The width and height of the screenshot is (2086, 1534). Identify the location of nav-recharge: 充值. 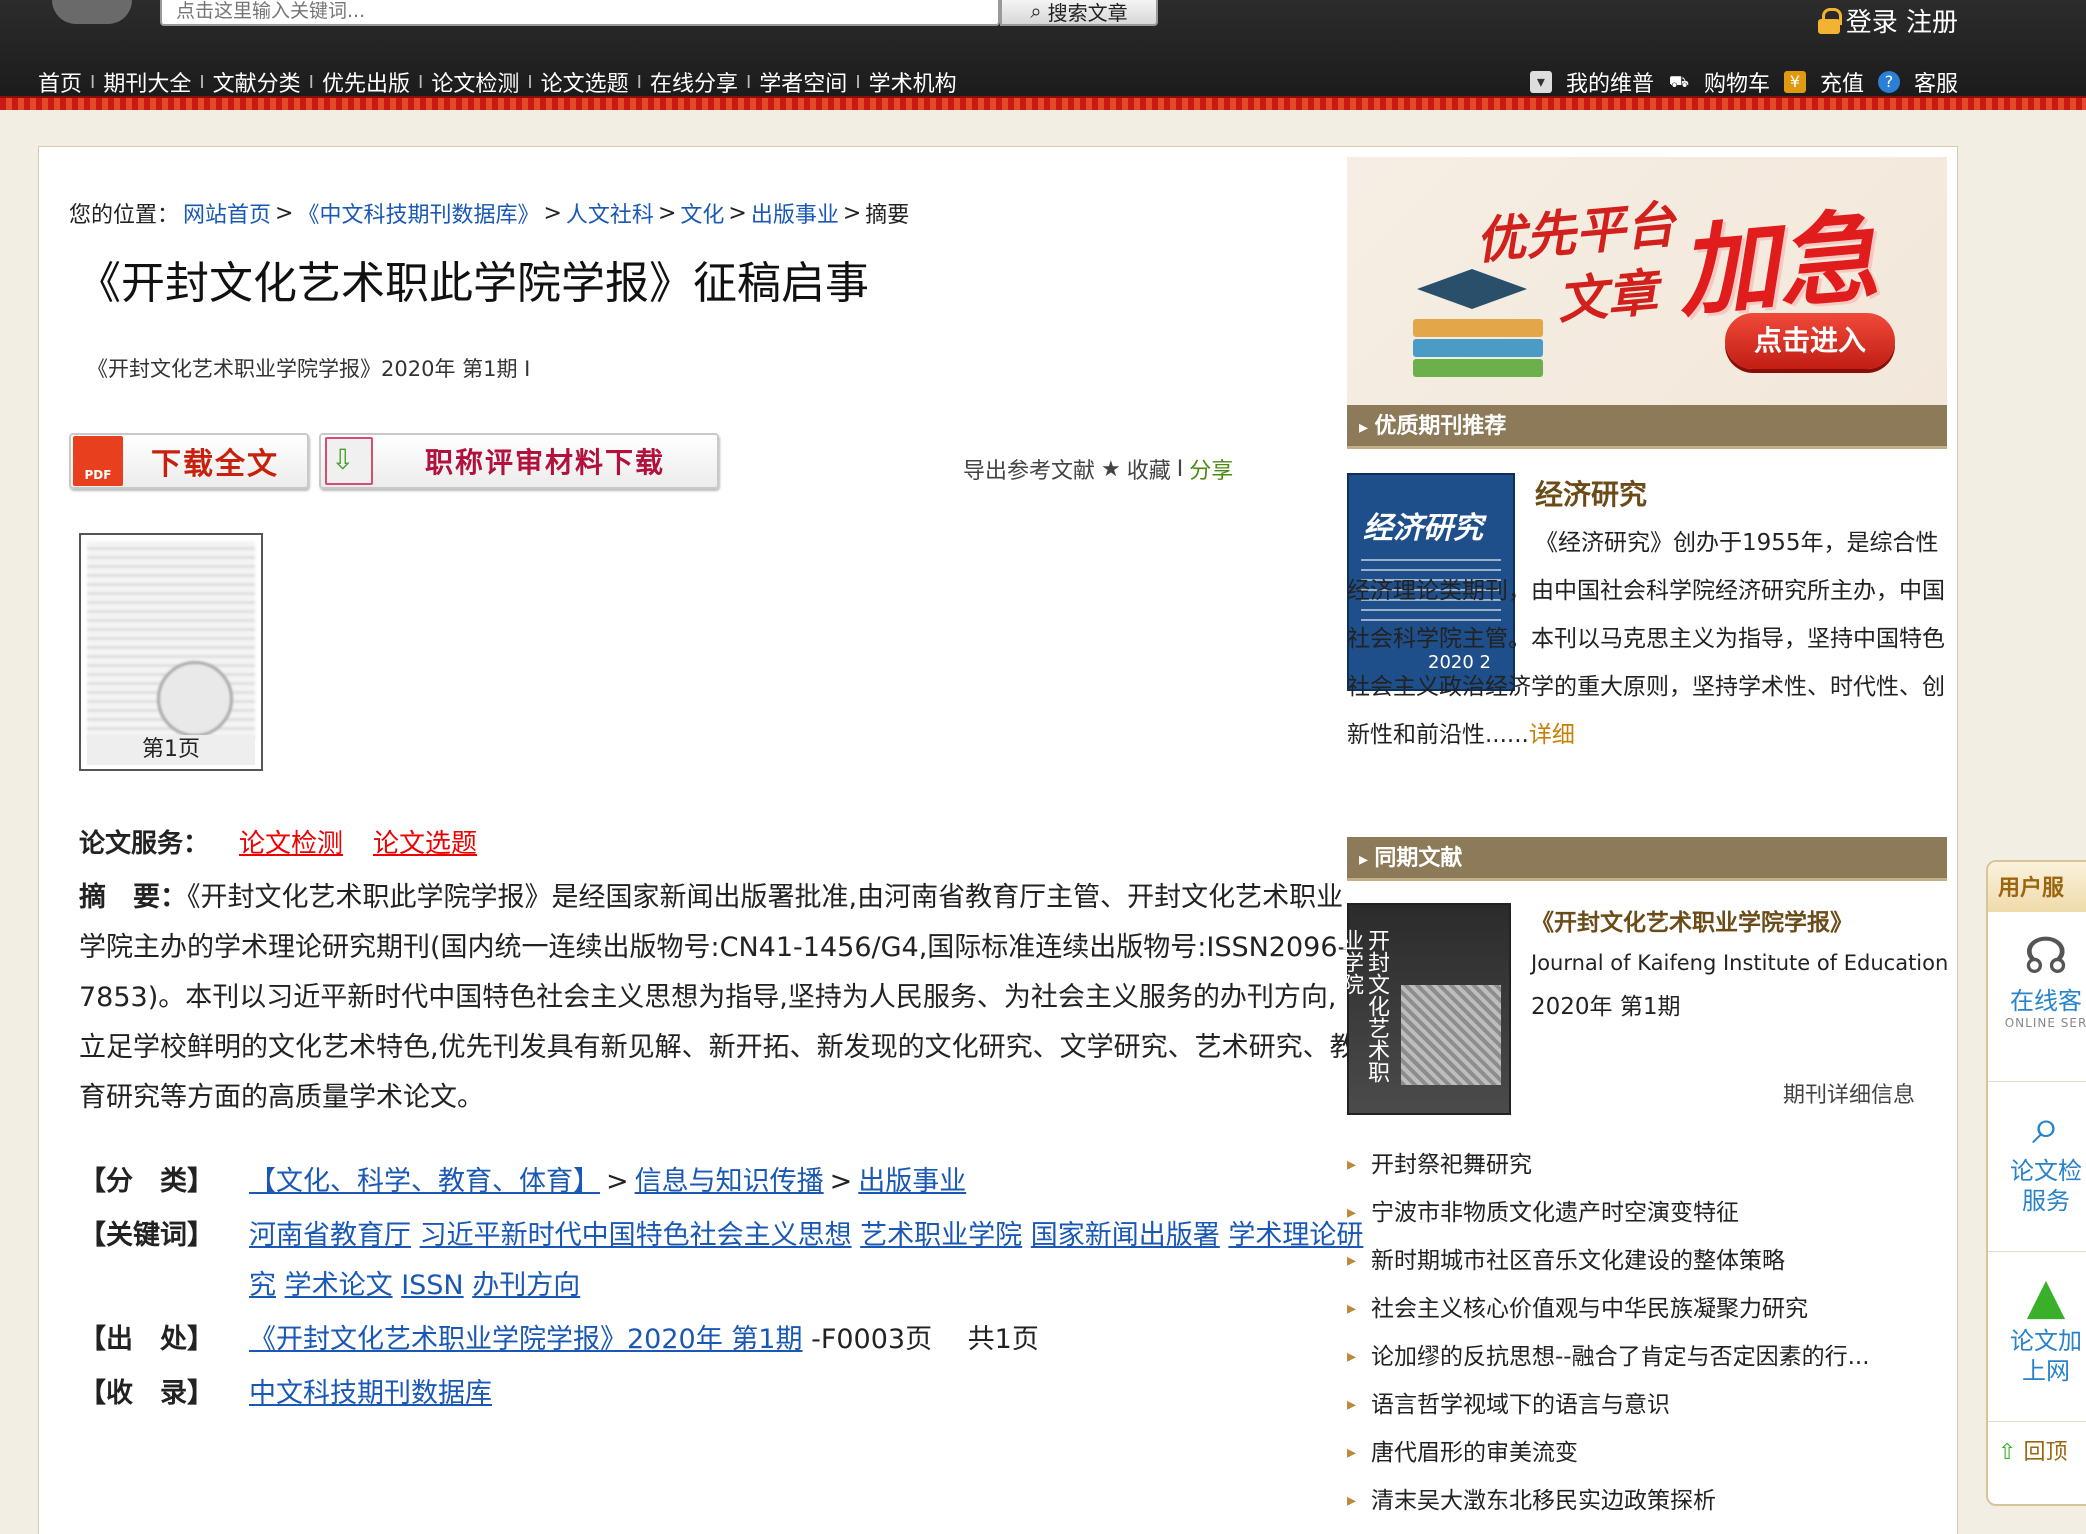
(1842, 82).